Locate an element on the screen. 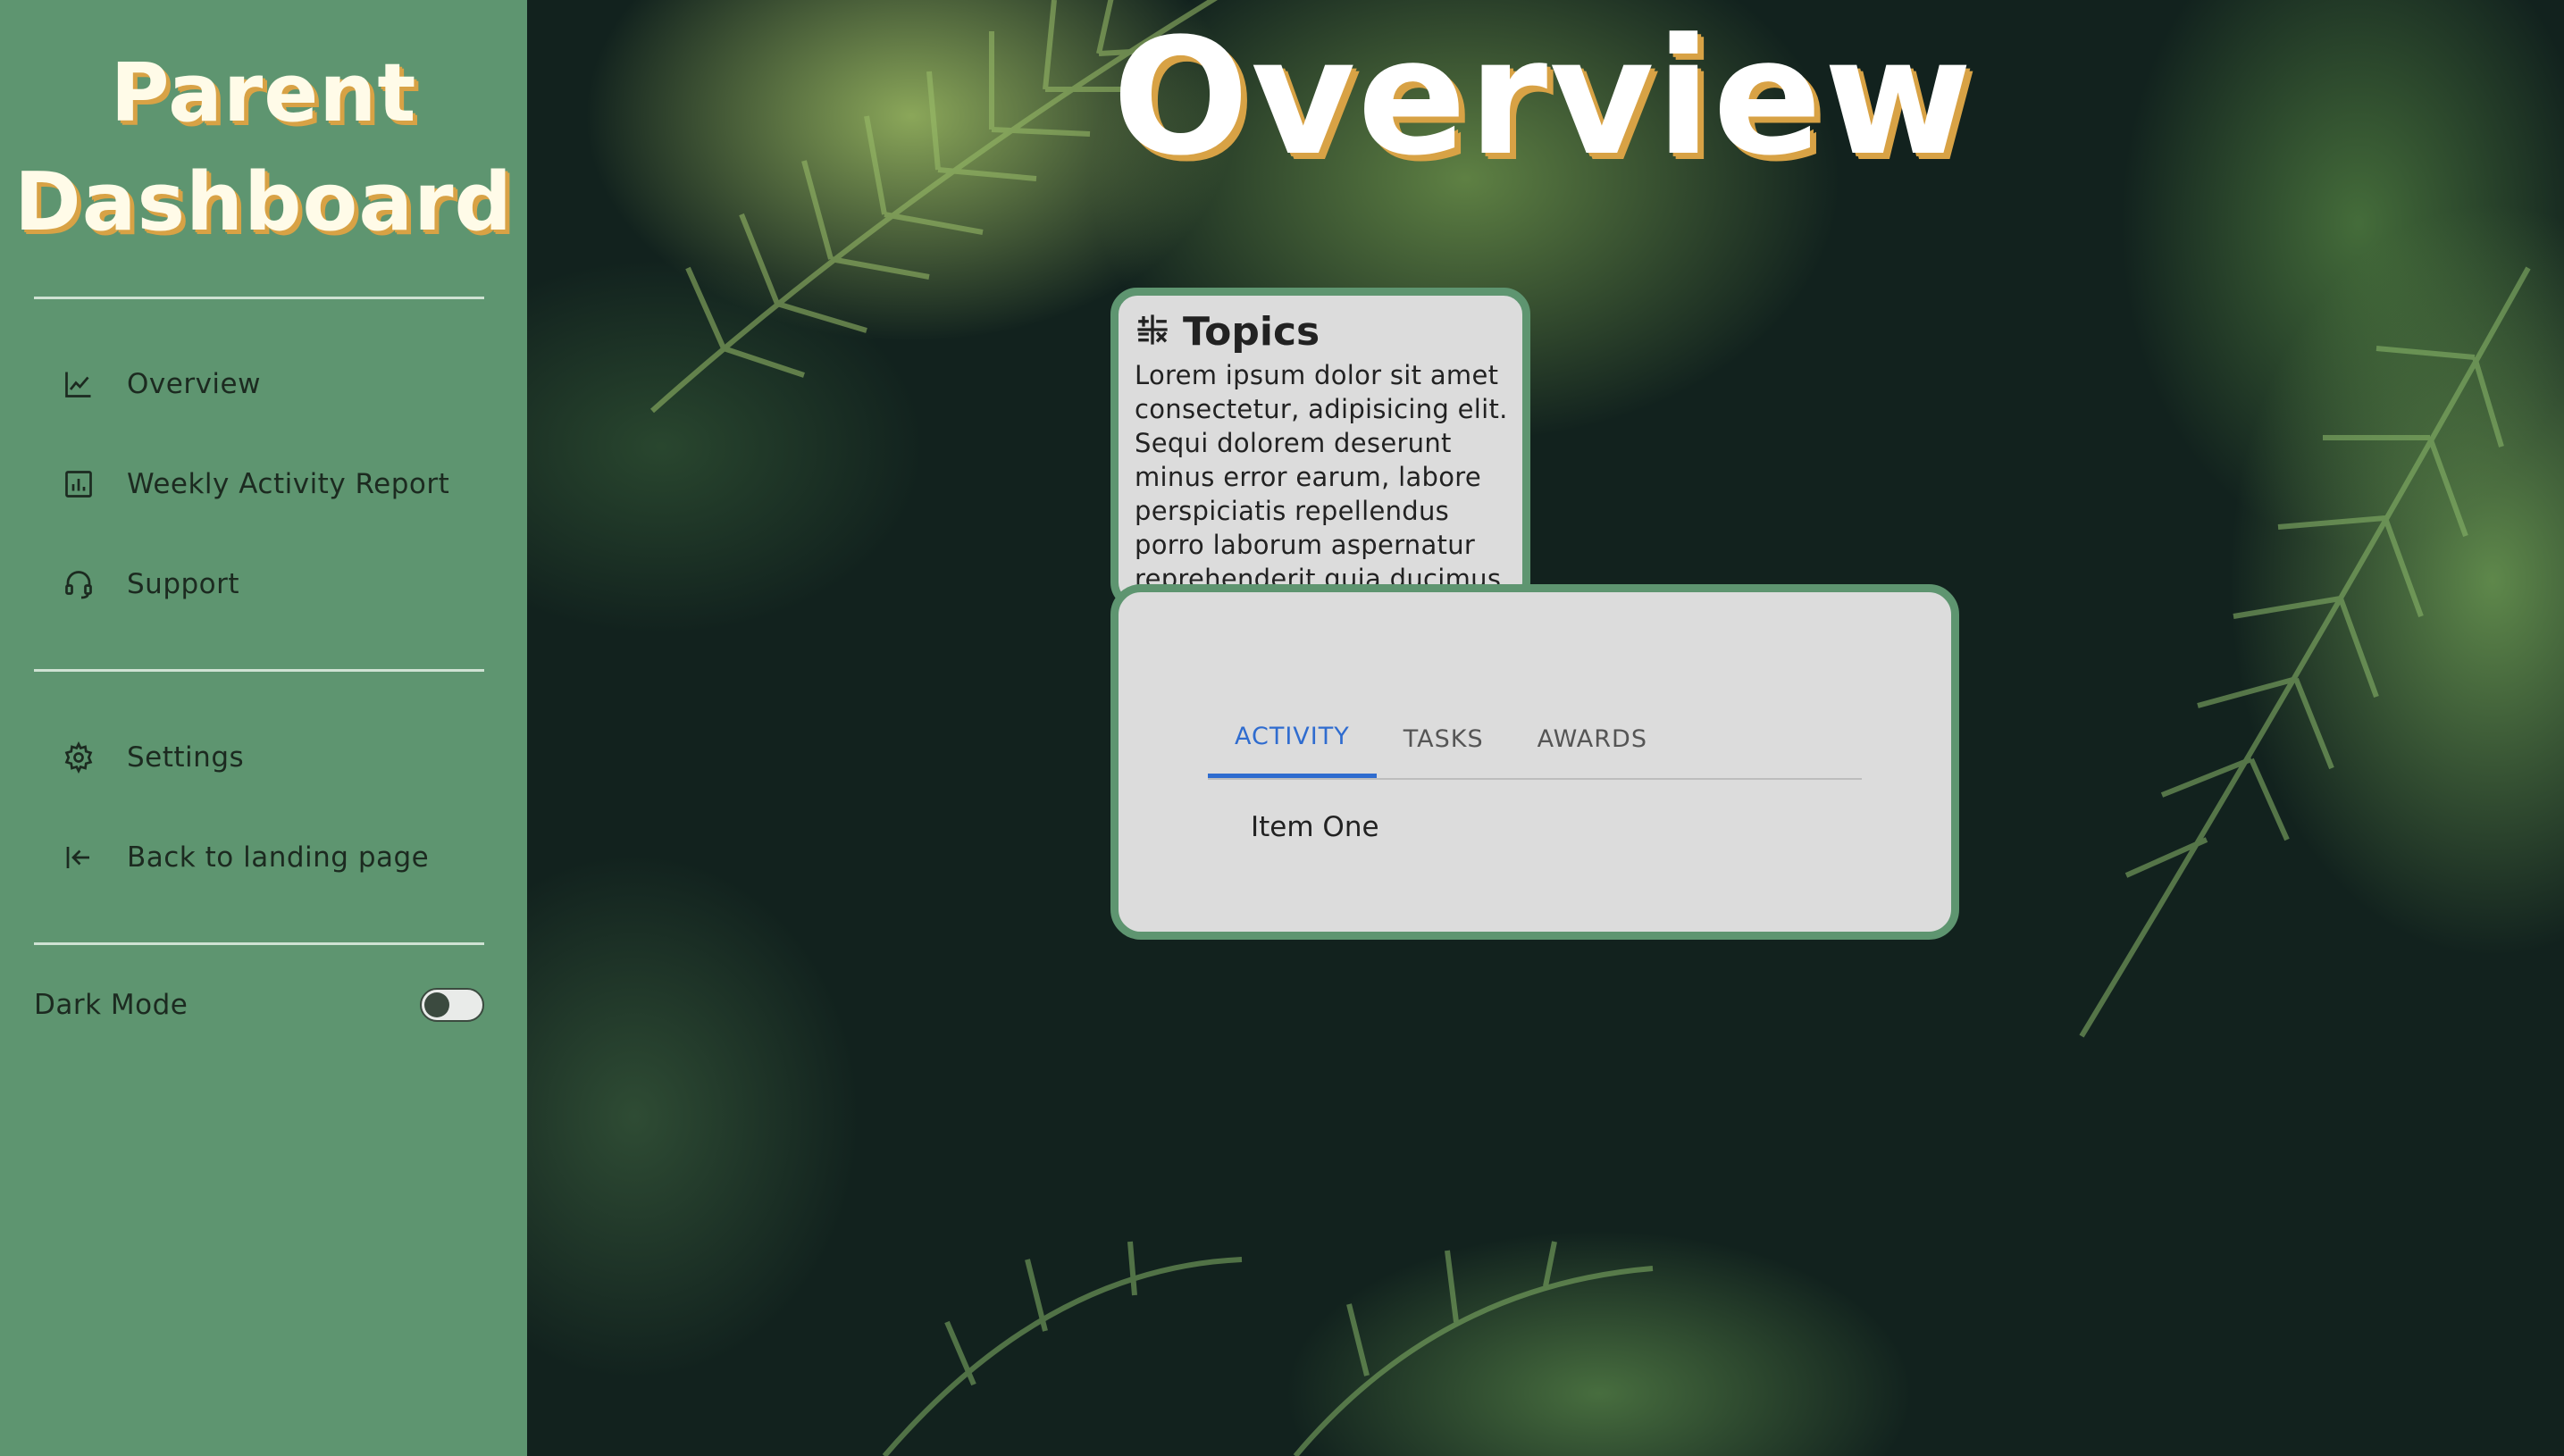  tabs-bar: ACTIVITY TASKS AWARDS is located at coordinates (1535, 739).